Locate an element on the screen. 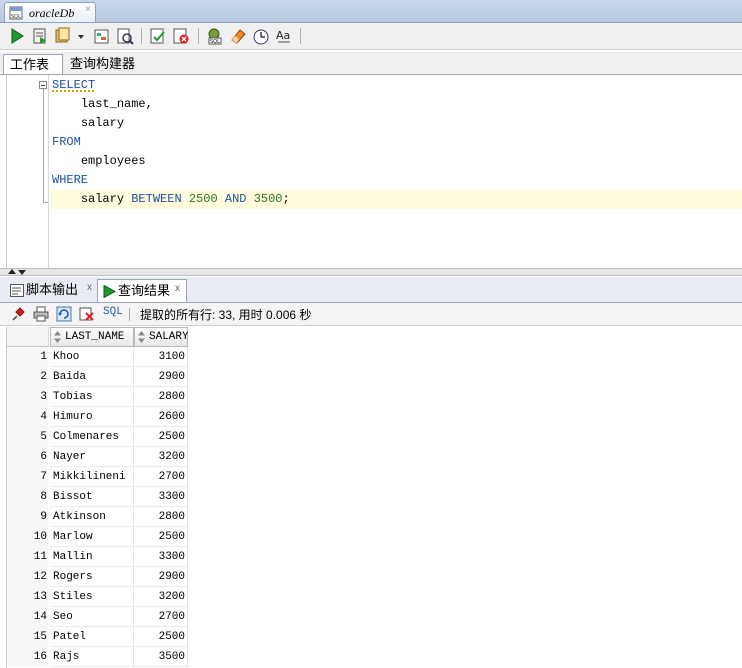 The image size is (742, 668). table-row: 1 Khoo 3100 is located at coordinates (97, 357).